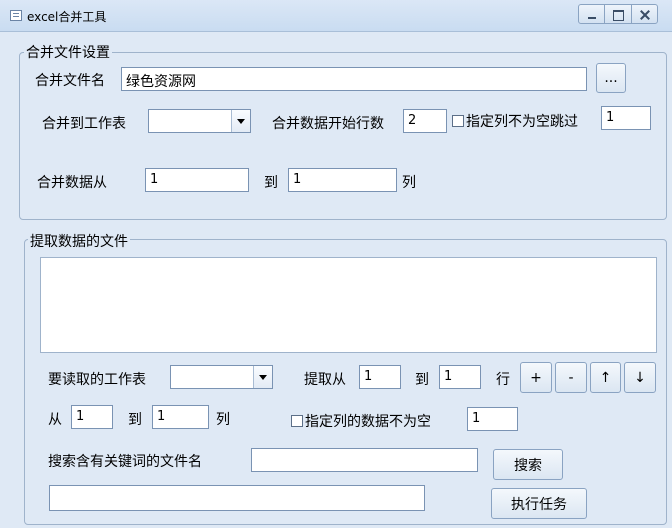  What do you see at coordinates (237, 498) in the screenshot?
I see `status-field` at bounding box center [237, 498].